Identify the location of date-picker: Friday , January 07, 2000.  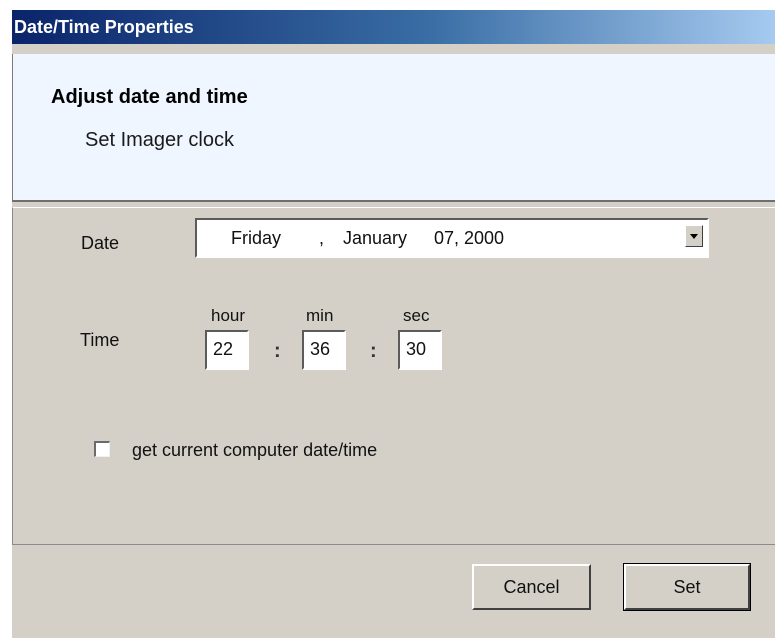
(452, 238).